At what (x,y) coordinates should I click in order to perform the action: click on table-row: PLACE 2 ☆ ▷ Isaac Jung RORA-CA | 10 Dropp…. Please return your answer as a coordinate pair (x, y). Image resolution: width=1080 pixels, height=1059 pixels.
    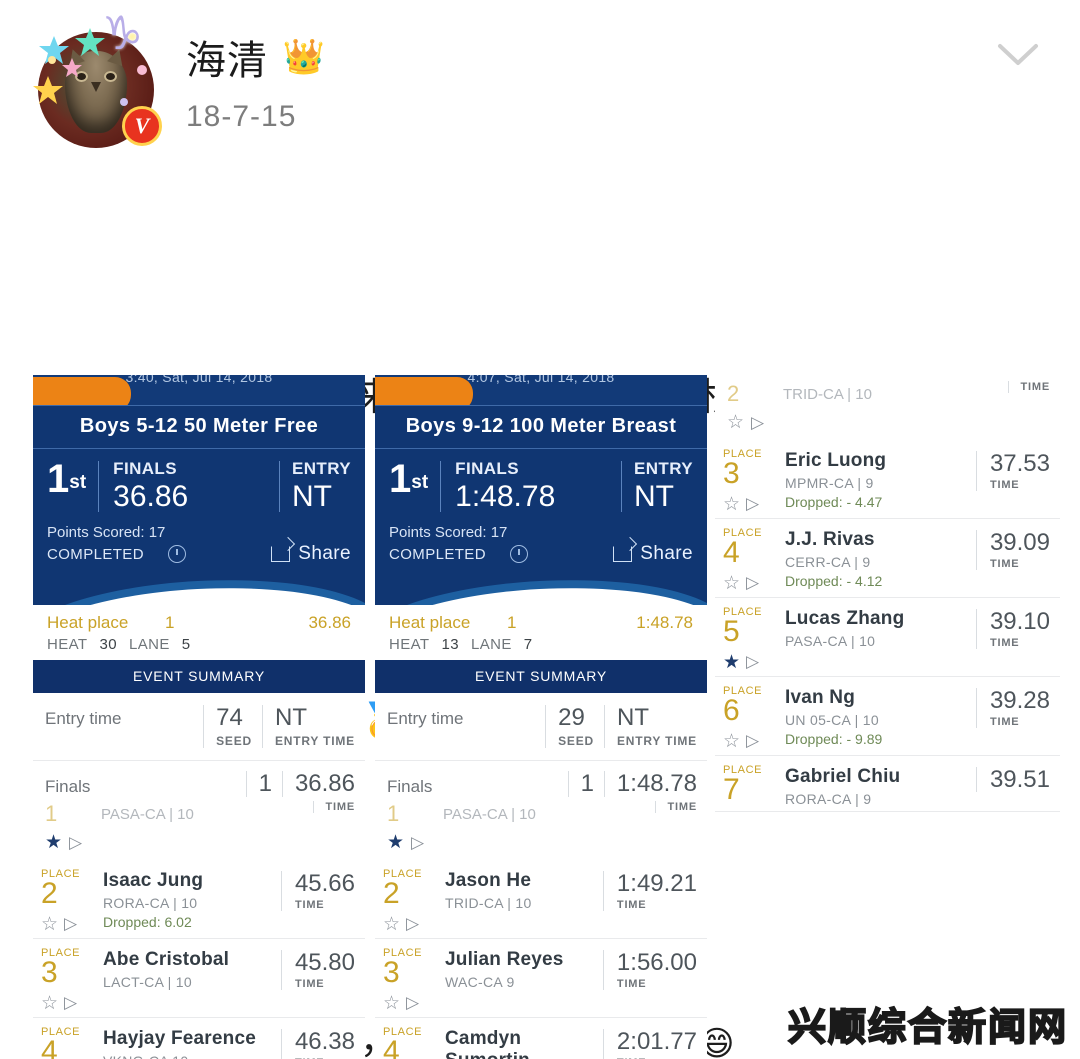
    Looking at the image, I should click on (199, 899).